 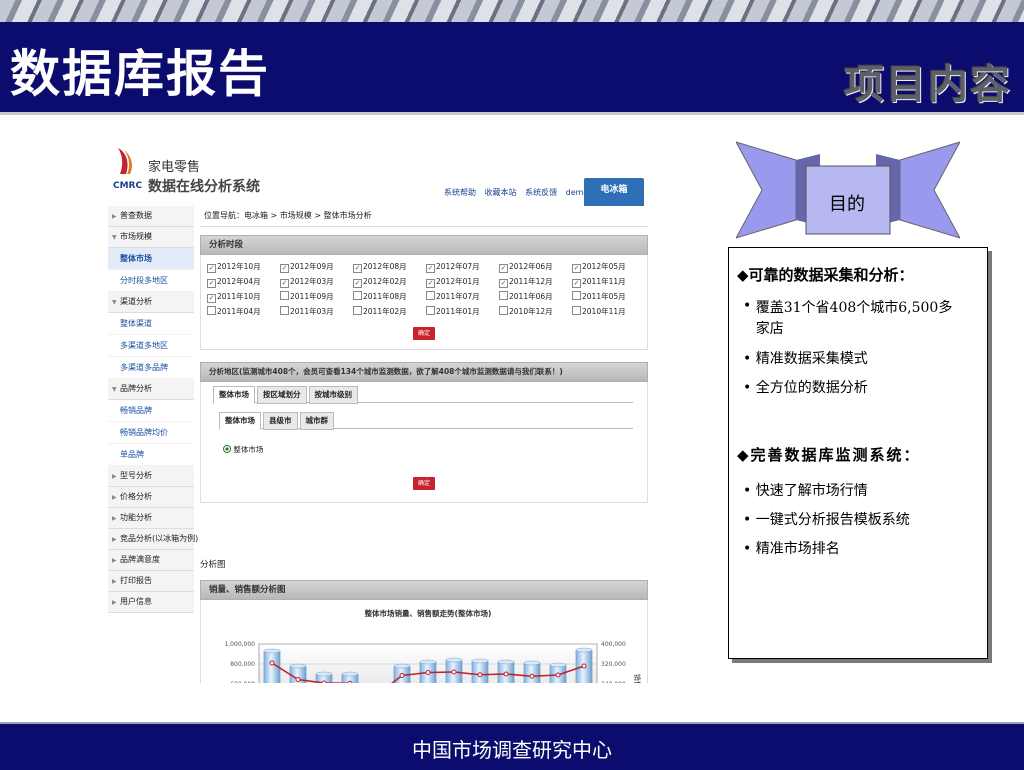 I want to click on month-checkbox: ✓ 2012年04月, so click(x=234, y=282).